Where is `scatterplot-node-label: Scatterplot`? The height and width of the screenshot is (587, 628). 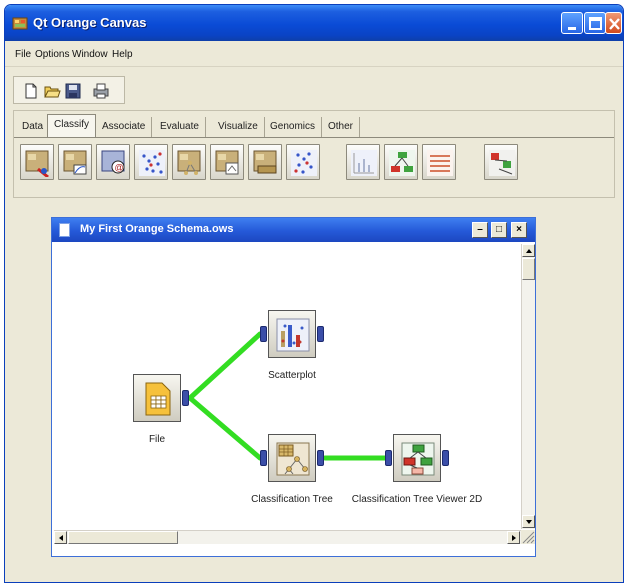 scatterplot-node-label: Scatterplot is located at coordinates (292, 375).